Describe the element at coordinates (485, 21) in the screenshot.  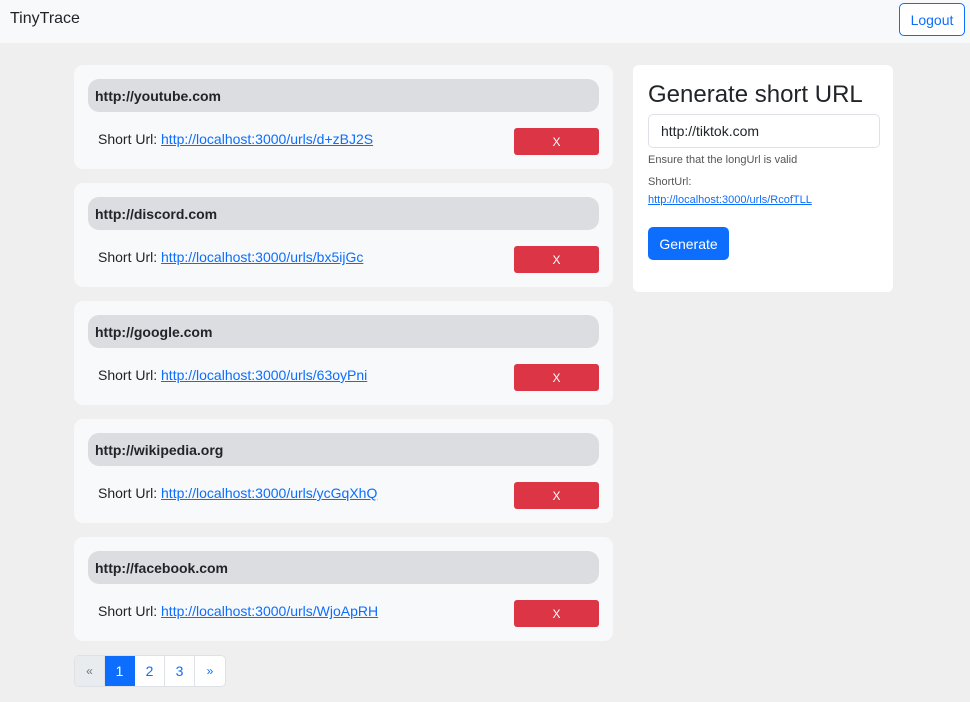
I see `navbar: TinyTrace Logout` at that location.